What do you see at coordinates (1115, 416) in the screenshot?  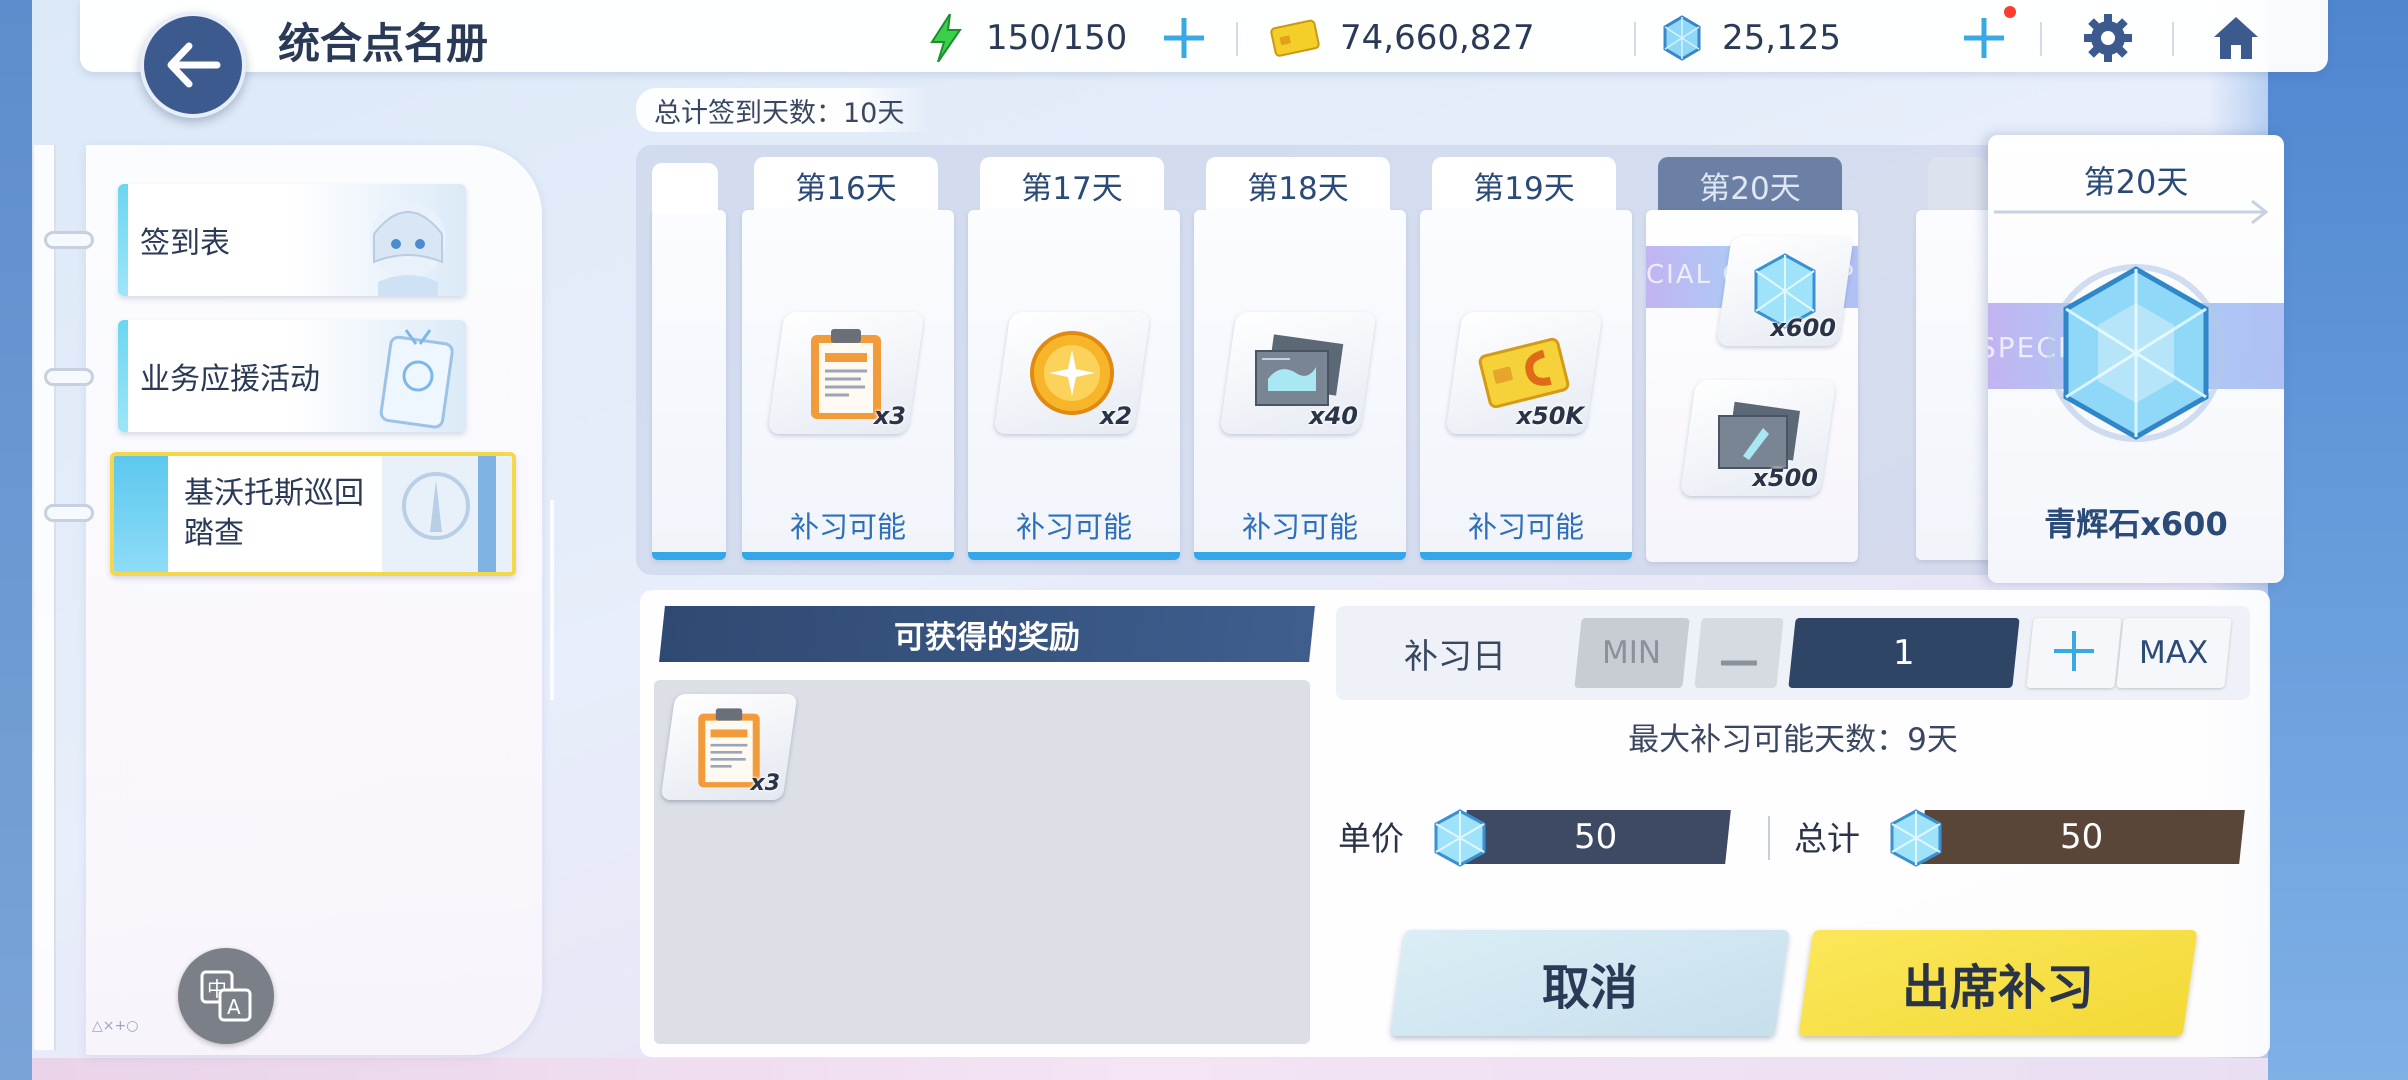 I see `reward-quantity: x2` at bounding box center [1115, 416].